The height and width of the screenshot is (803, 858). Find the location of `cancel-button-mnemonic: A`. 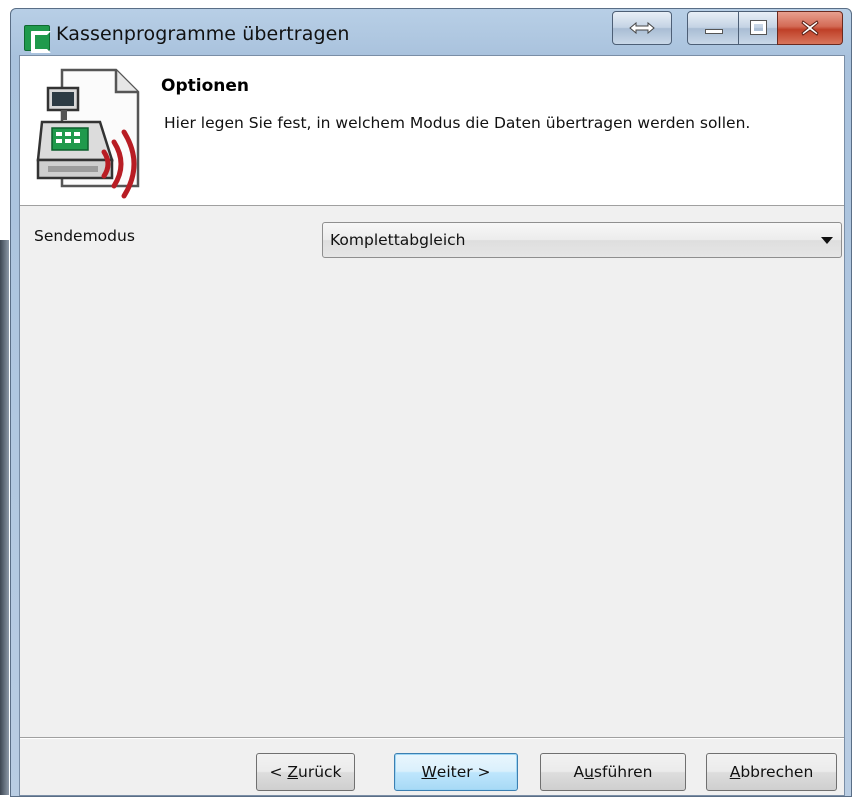

cancel-button-mnemonic: A is located at coordinates (735, 772).